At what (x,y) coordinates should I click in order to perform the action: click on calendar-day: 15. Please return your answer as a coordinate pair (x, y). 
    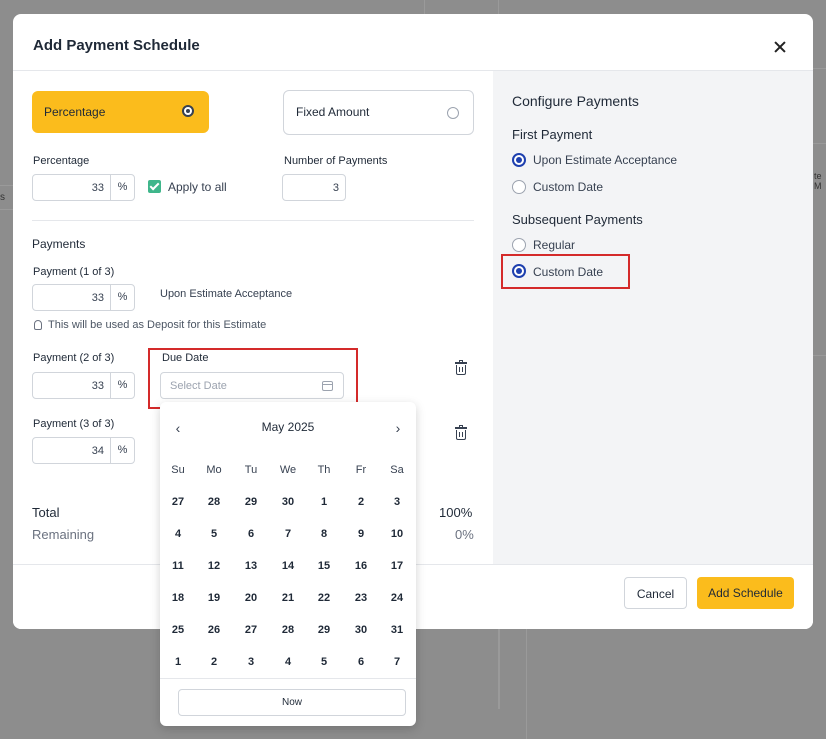
    Looking at the image, I should click on (324, 566).